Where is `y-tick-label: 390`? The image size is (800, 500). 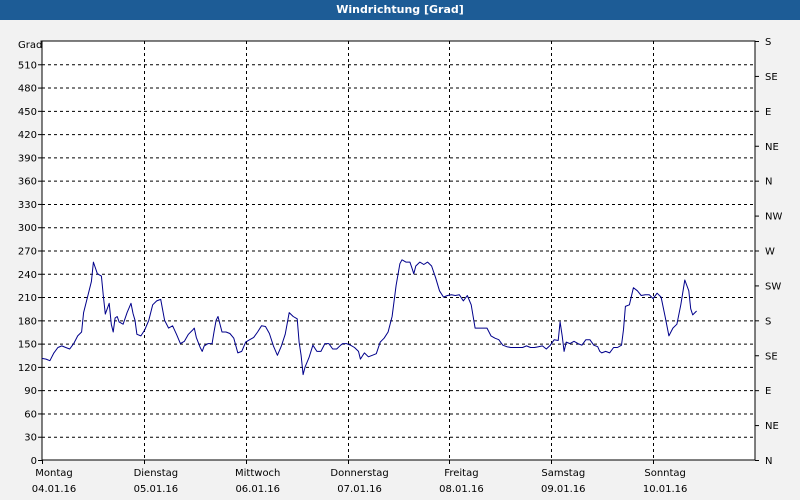
y-tick-label: 390 is located at coordinates (27, 158).